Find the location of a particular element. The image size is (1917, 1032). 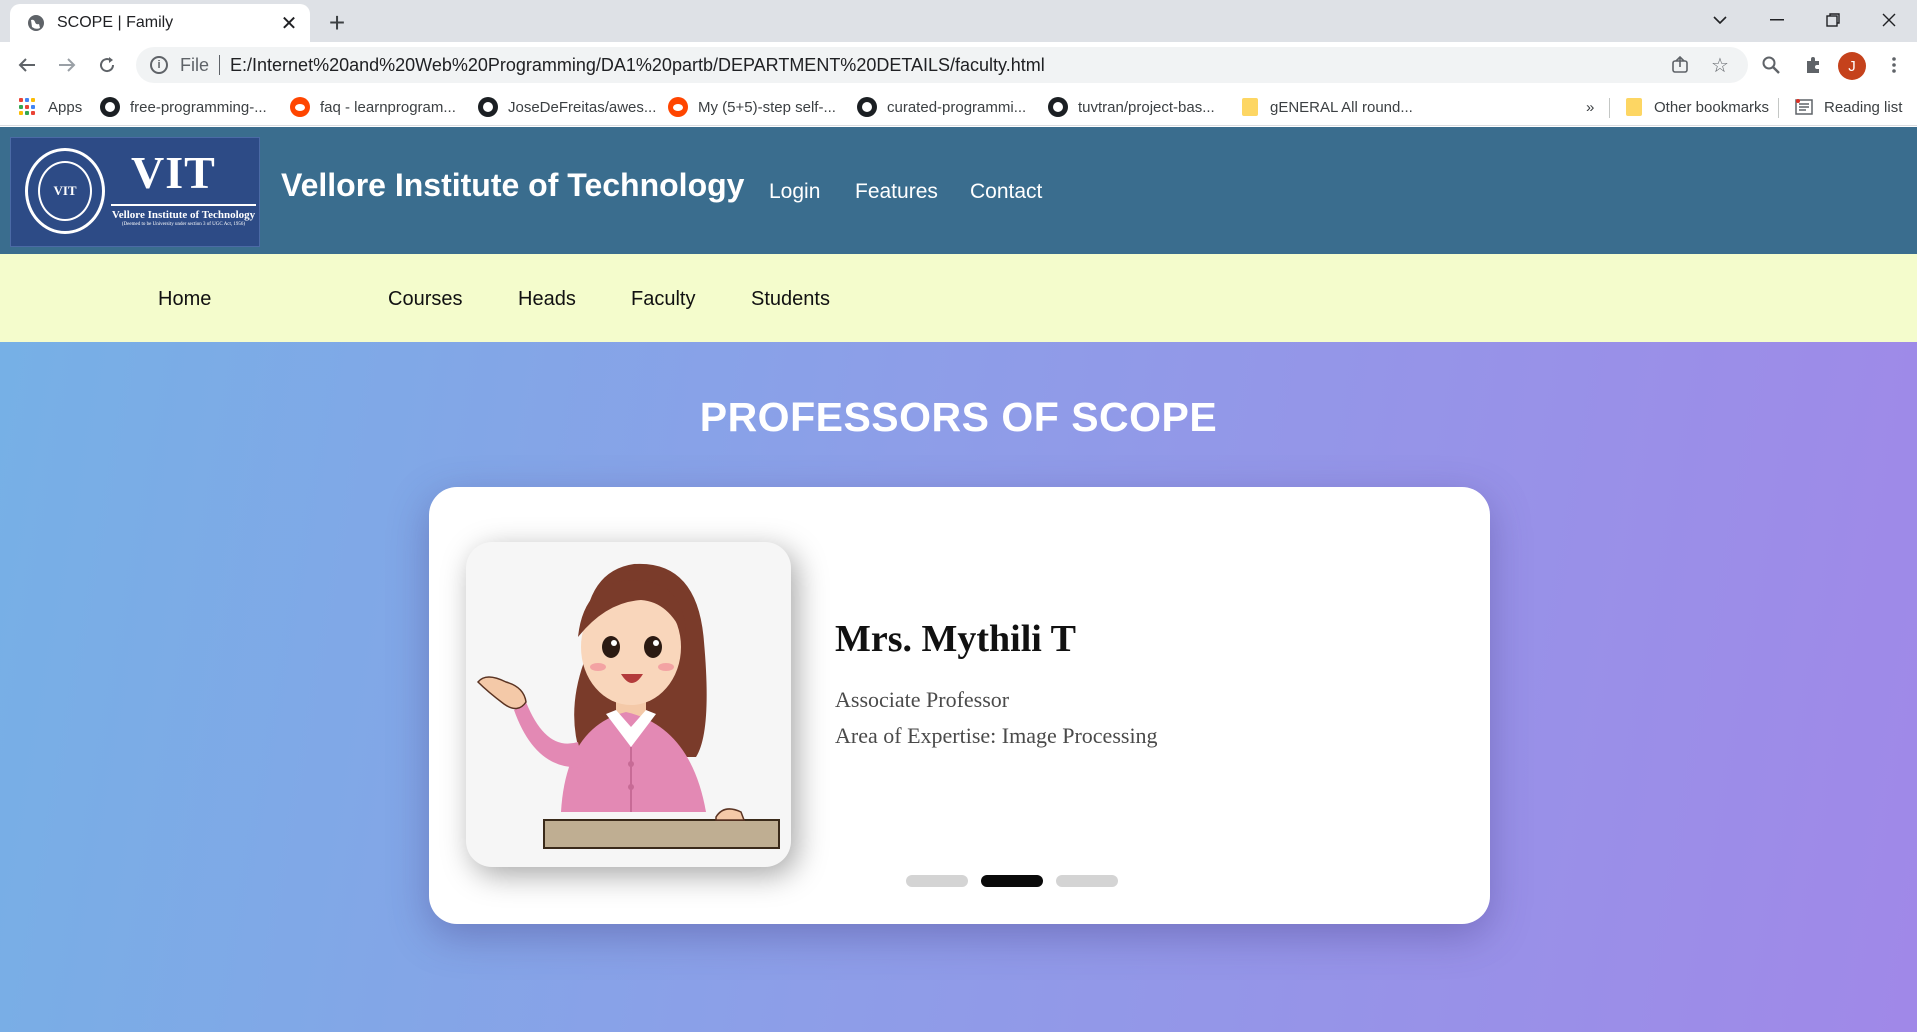

close-tab-icon: ✕ is located at coordinates (289, 23).